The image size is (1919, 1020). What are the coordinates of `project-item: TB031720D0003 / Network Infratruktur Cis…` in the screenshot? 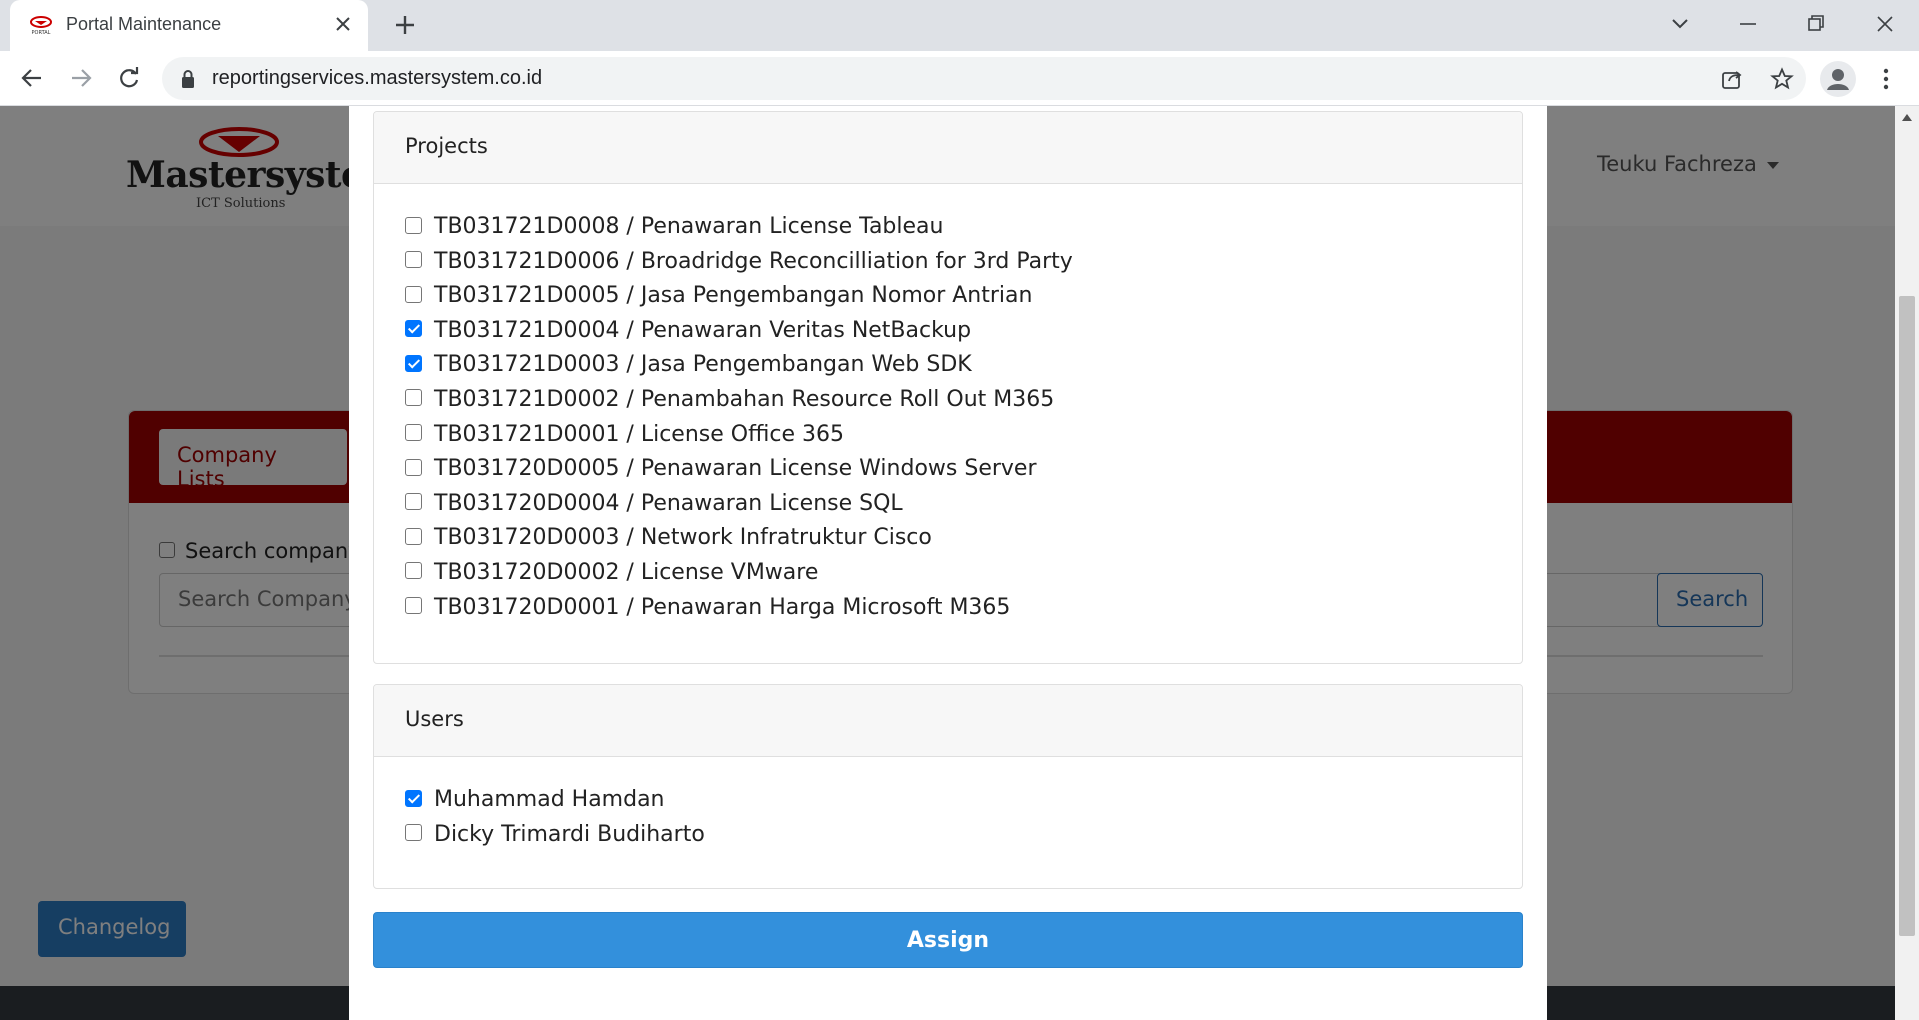 It's located at (963, 542).